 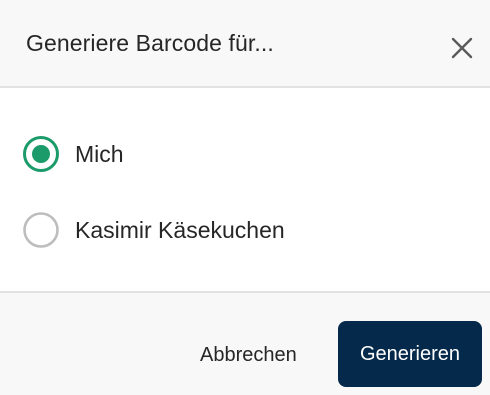 What do you see at coordinates (41, 230) in the screenshot?
I see `radio-unselected-icon` at bounding box center [41, 230].